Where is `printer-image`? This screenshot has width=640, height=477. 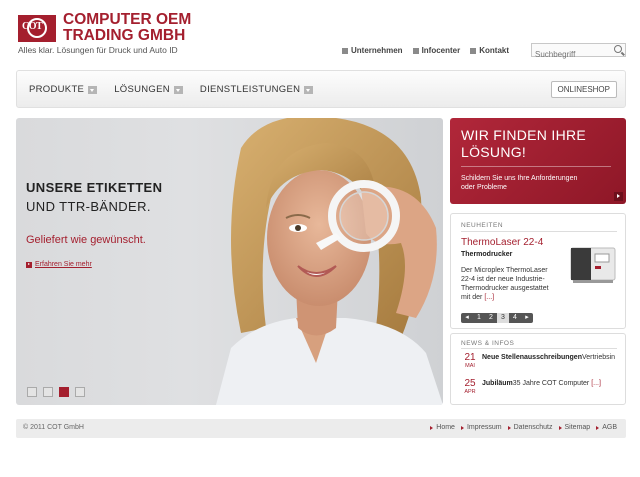
printer-image is located at coordinates (593, 265).